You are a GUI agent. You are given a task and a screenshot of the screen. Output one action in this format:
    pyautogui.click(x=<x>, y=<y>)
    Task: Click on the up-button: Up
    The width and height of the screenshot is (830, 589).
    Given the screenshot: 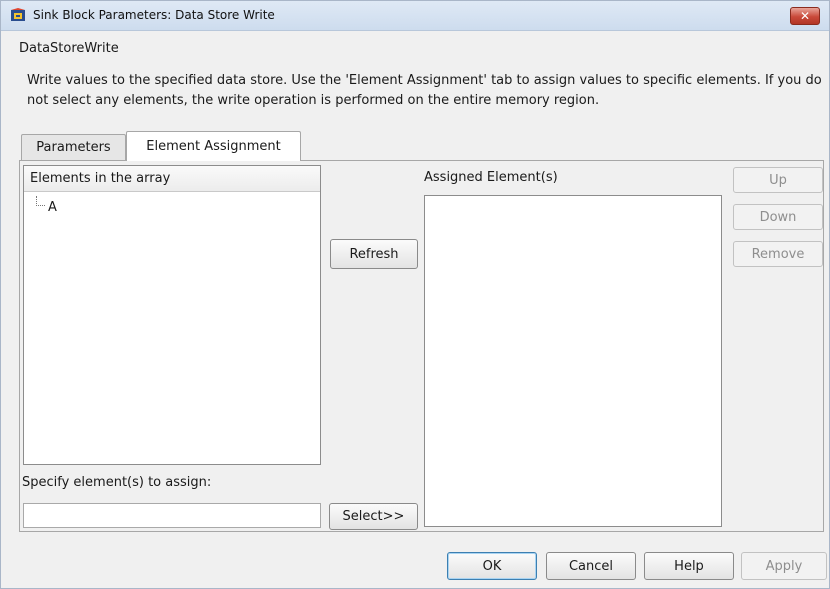 What is the action you would take?
    pyautogui.click(x=778, y=180)
    